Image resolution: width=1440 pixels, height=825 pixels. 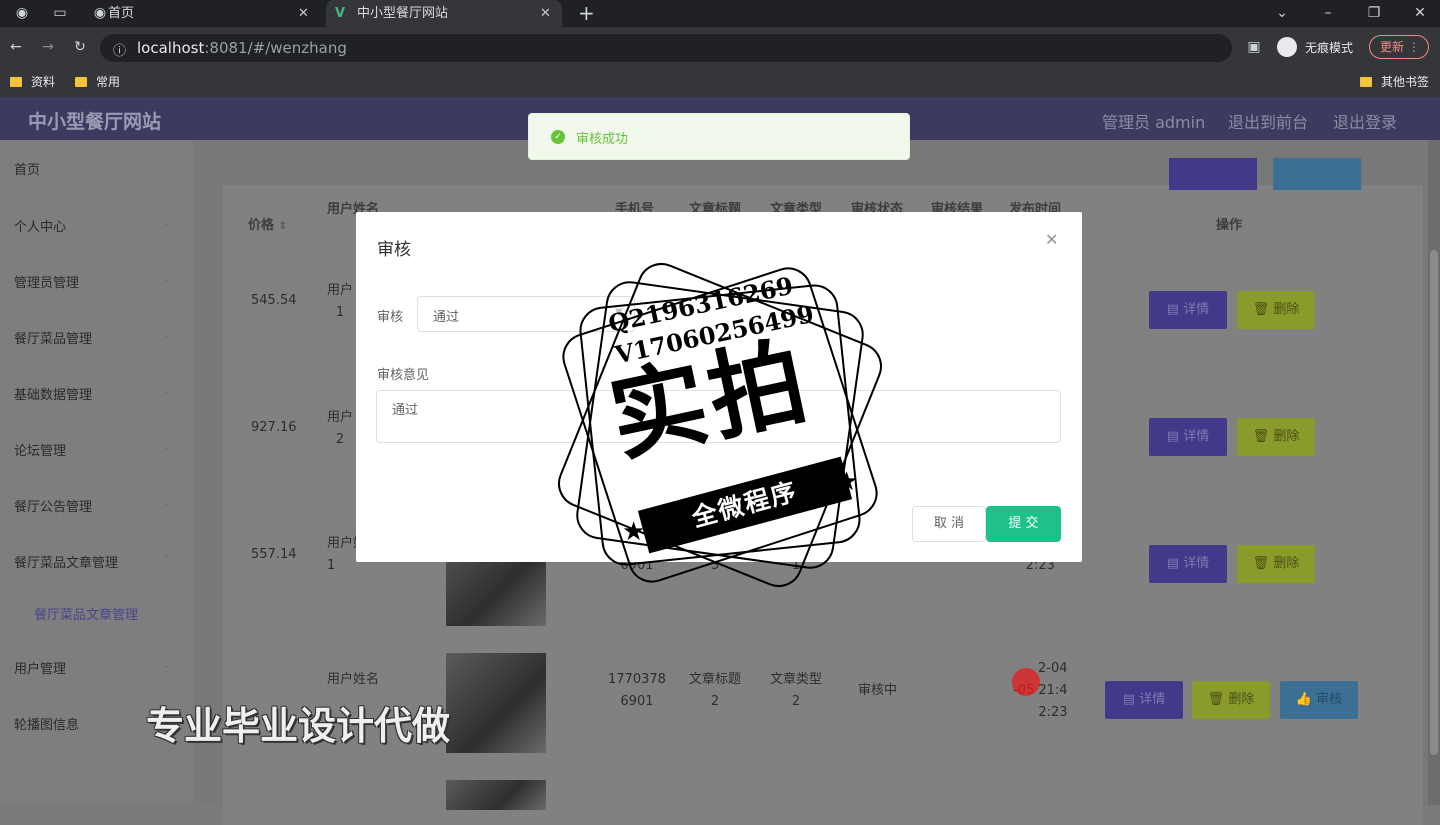 What do you see at coordinates (1328, 13) in the screenshot?
I see `minimize-icon: –` at bounding box center [1328, 13].